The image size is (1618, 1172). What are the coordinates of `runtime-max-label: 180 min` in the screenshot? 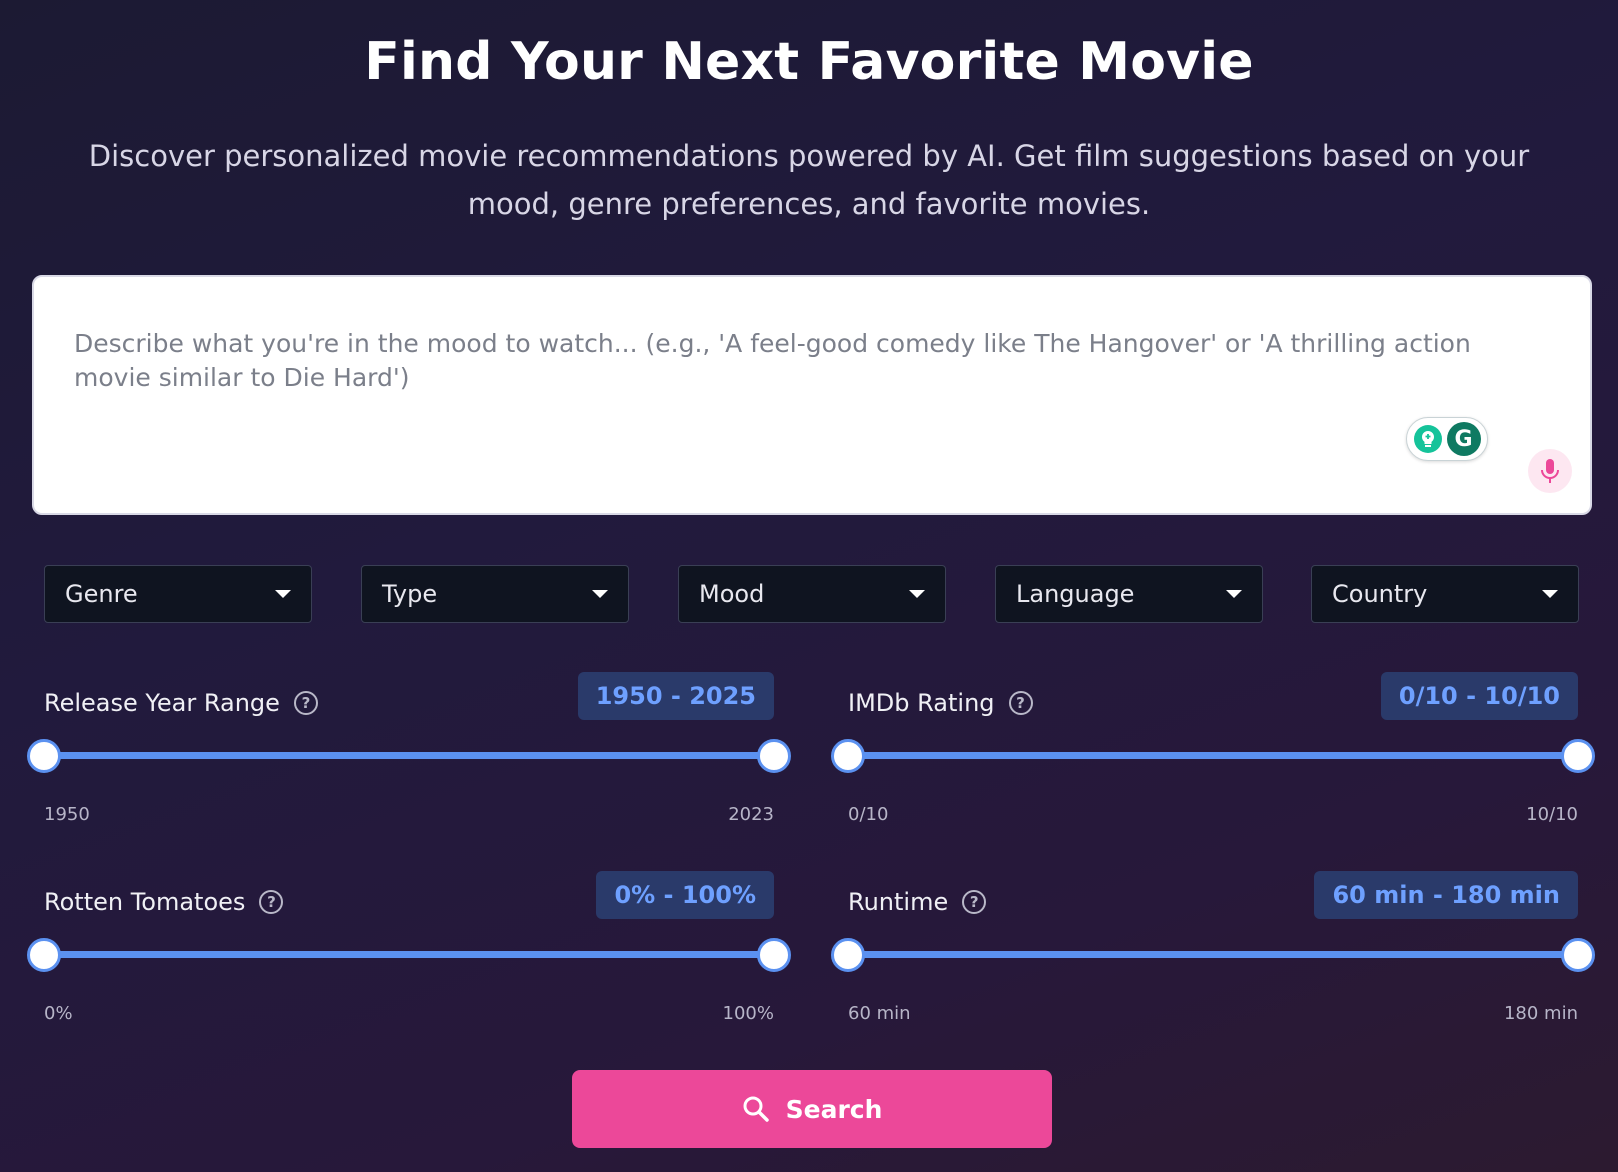 It's located at (1540, 1013).